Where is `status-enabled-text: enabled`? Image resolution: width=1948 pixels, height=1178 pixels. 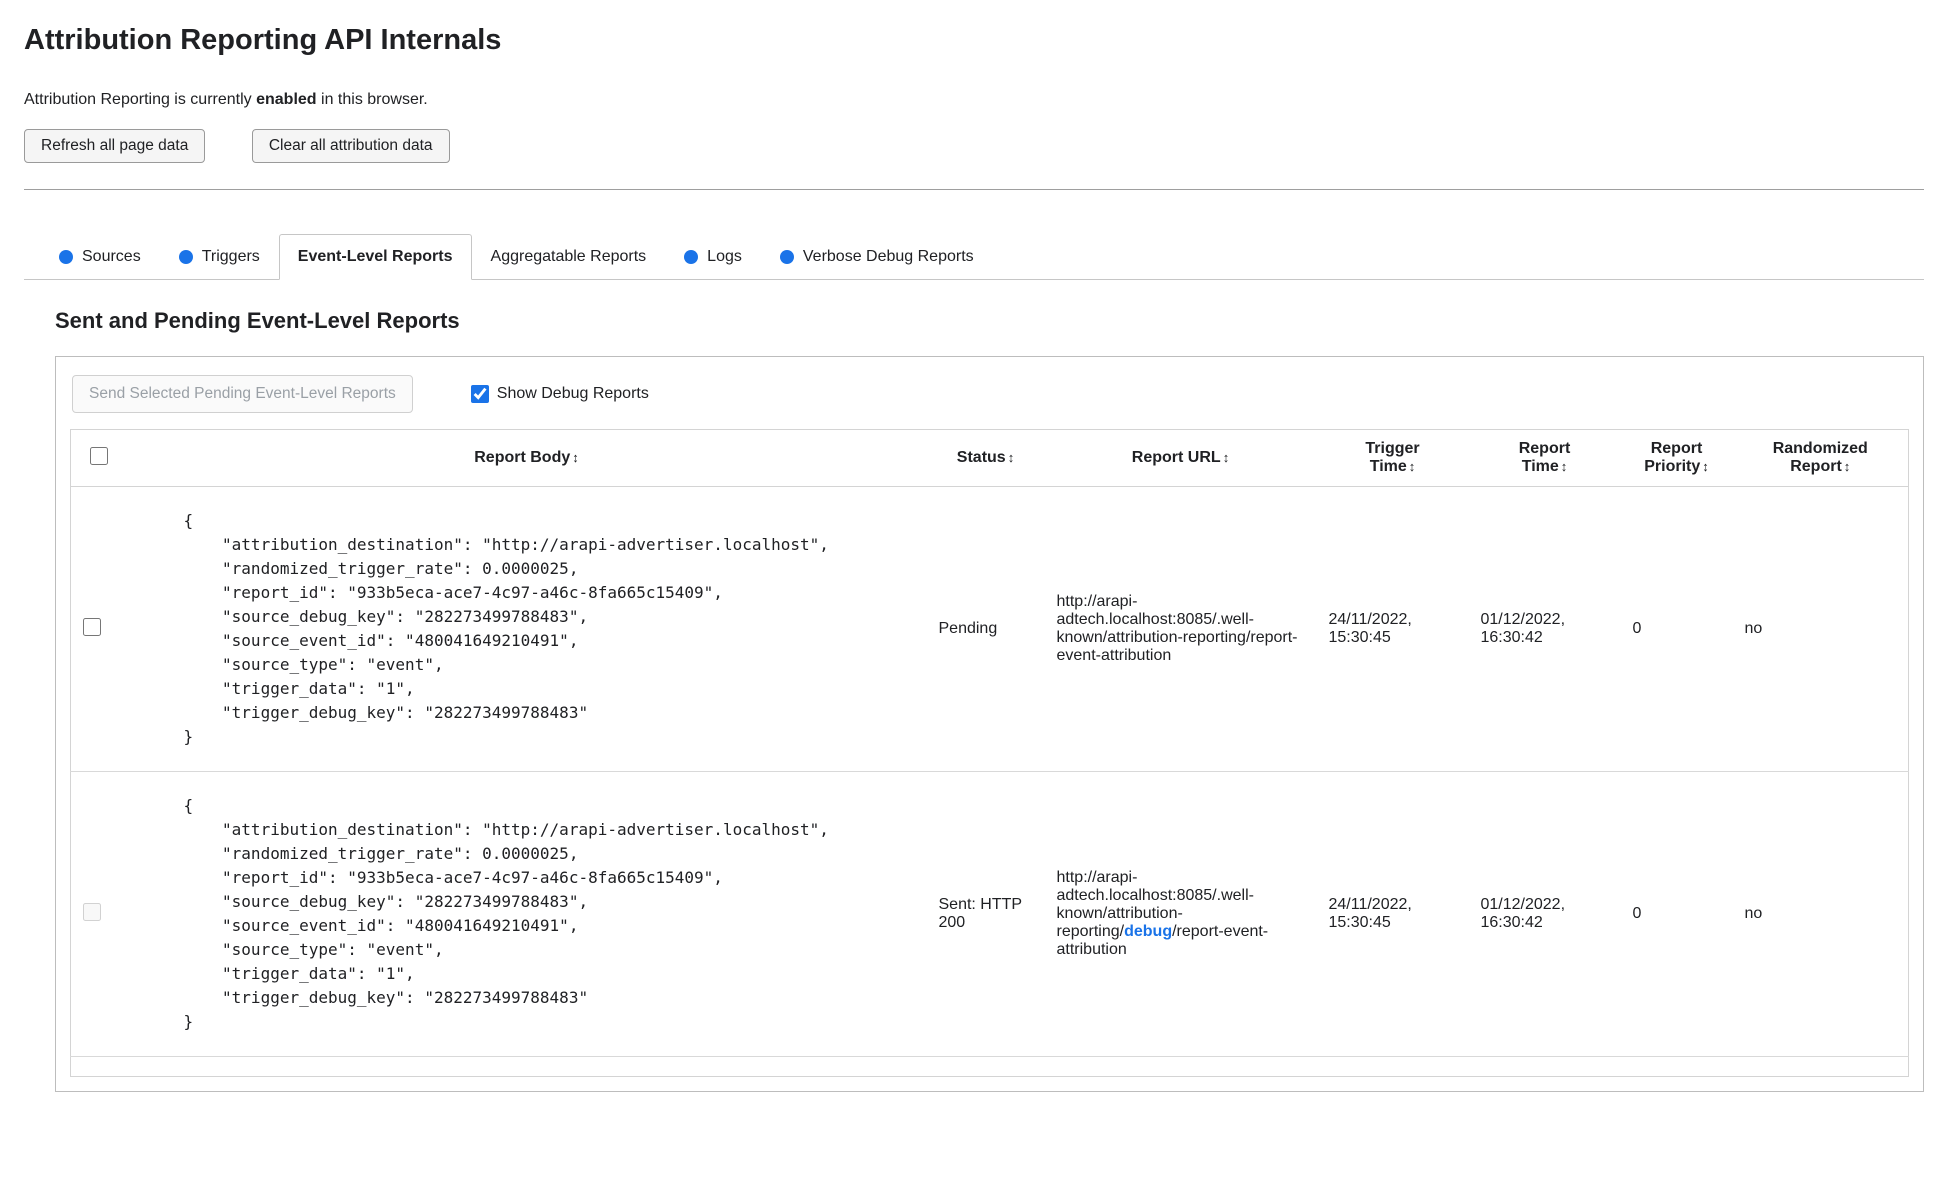
status-enabled-text: enabled is located at coordinates (286, 99).